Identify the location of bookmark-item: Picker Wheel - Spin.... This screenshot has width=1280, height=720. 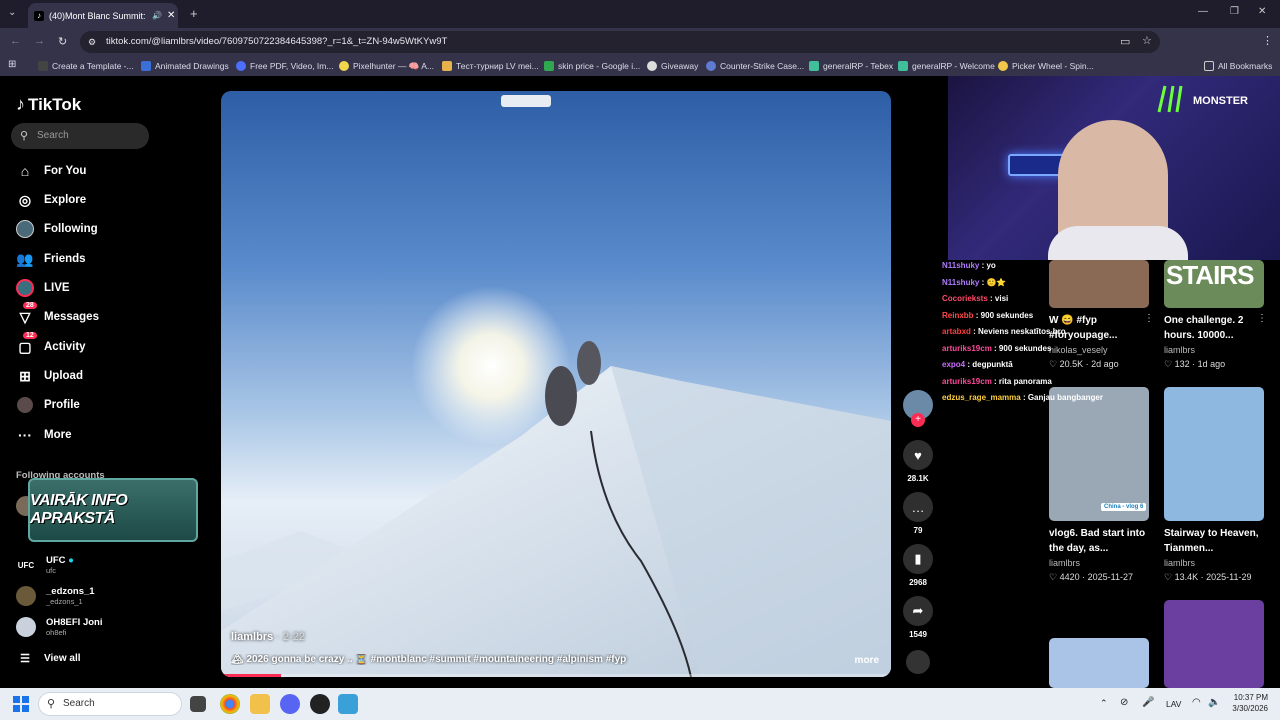
(1046, 66).